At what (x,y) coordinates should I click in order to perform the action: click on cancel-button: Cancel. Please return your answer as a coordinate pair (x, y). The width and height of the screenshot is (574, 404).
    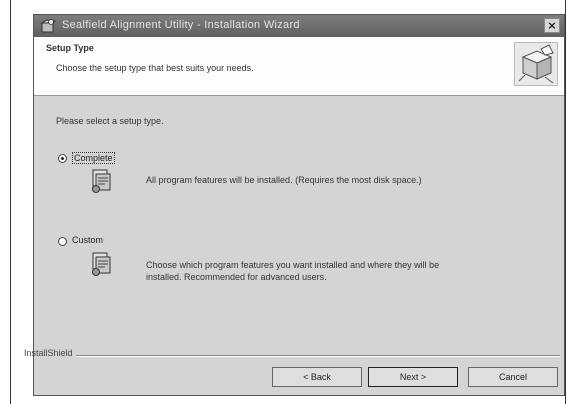
    Looking at the image, I should click on (513, 377).